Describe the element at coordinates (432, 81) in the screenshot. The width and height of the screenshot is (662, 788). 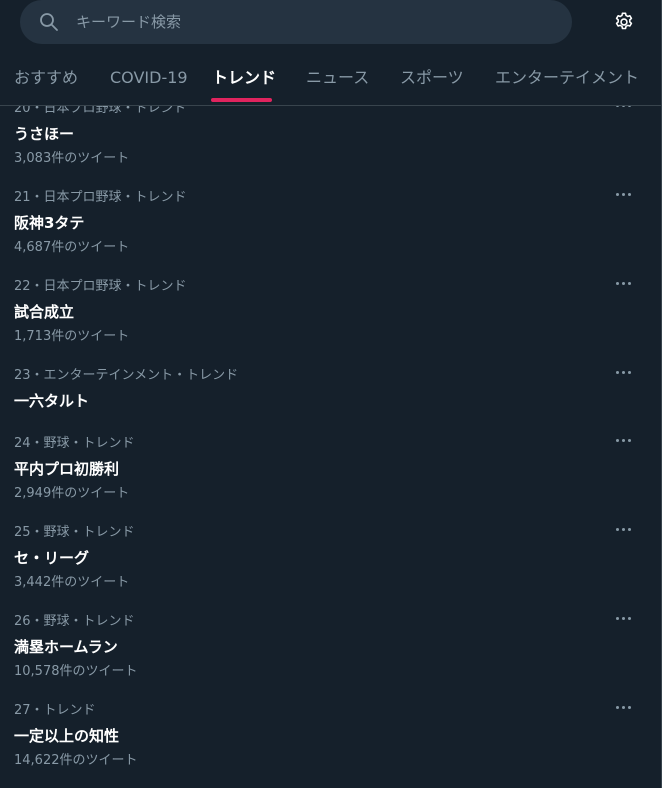
I see `tab-sports: スポーツ` at that location.